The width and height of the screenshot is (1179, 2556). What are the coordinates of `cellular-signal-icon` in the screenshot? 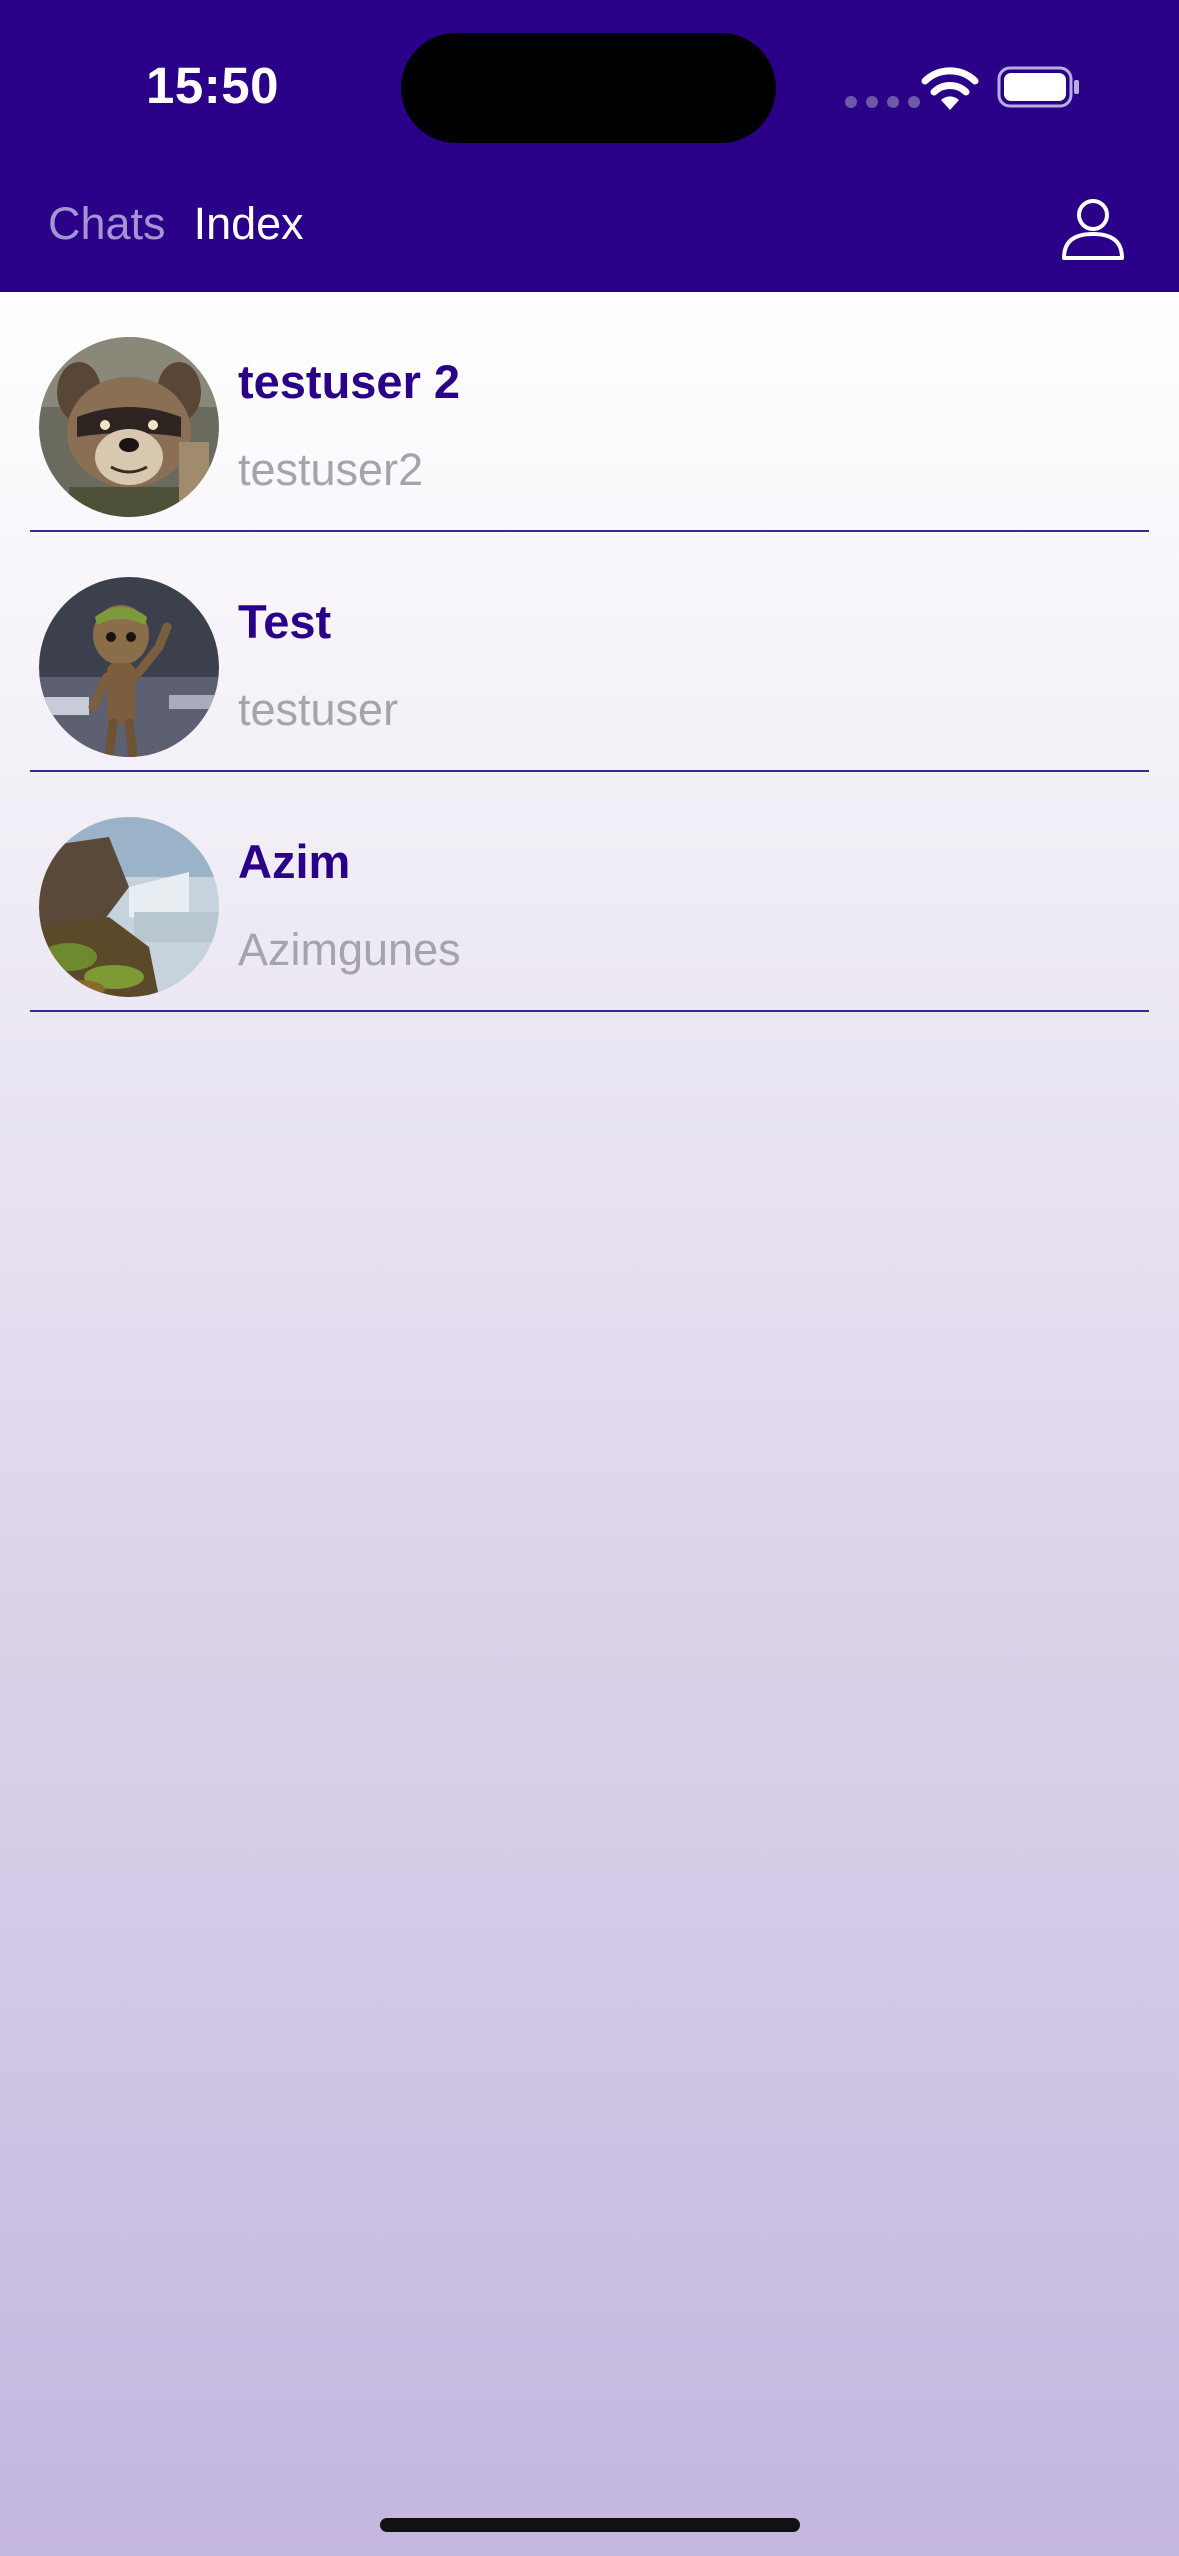 It's located at (882, 102).